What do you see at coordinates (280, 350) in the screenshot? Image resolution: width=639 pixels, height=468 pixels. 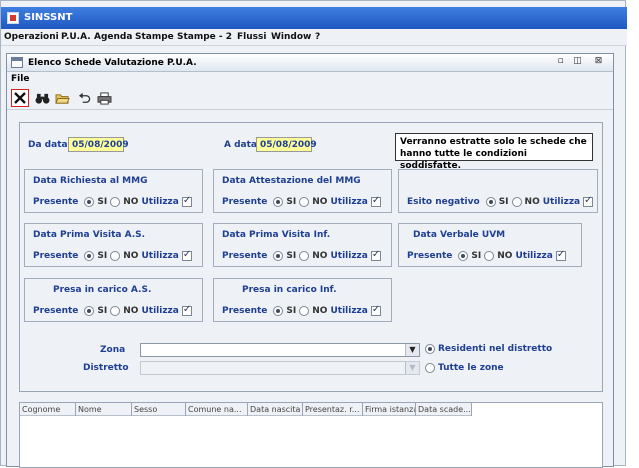 I see `zona-combobox: ▼` at bounding box center [280, 350].